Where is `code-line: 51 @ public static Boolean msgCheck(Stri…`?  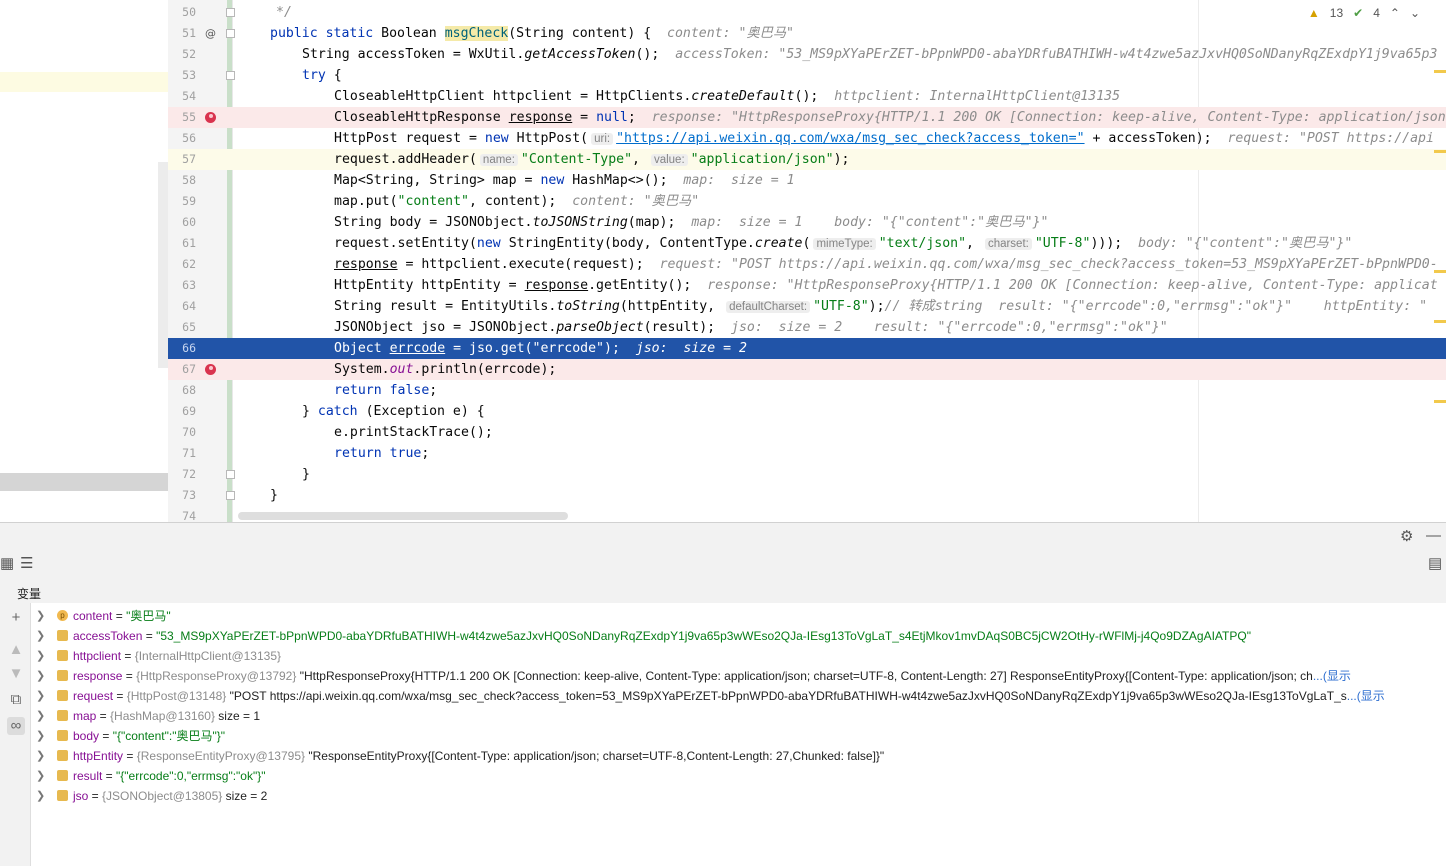 code-line: 51 @ public static Boolean msgCheck(Stri… is located at coordinates (807, 33).